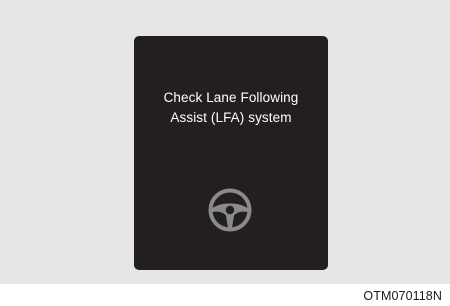 The height and width of the screenshot is (306, 450). I want to click on warning-message-line-1: Check Lane Following, so click(231, 97).